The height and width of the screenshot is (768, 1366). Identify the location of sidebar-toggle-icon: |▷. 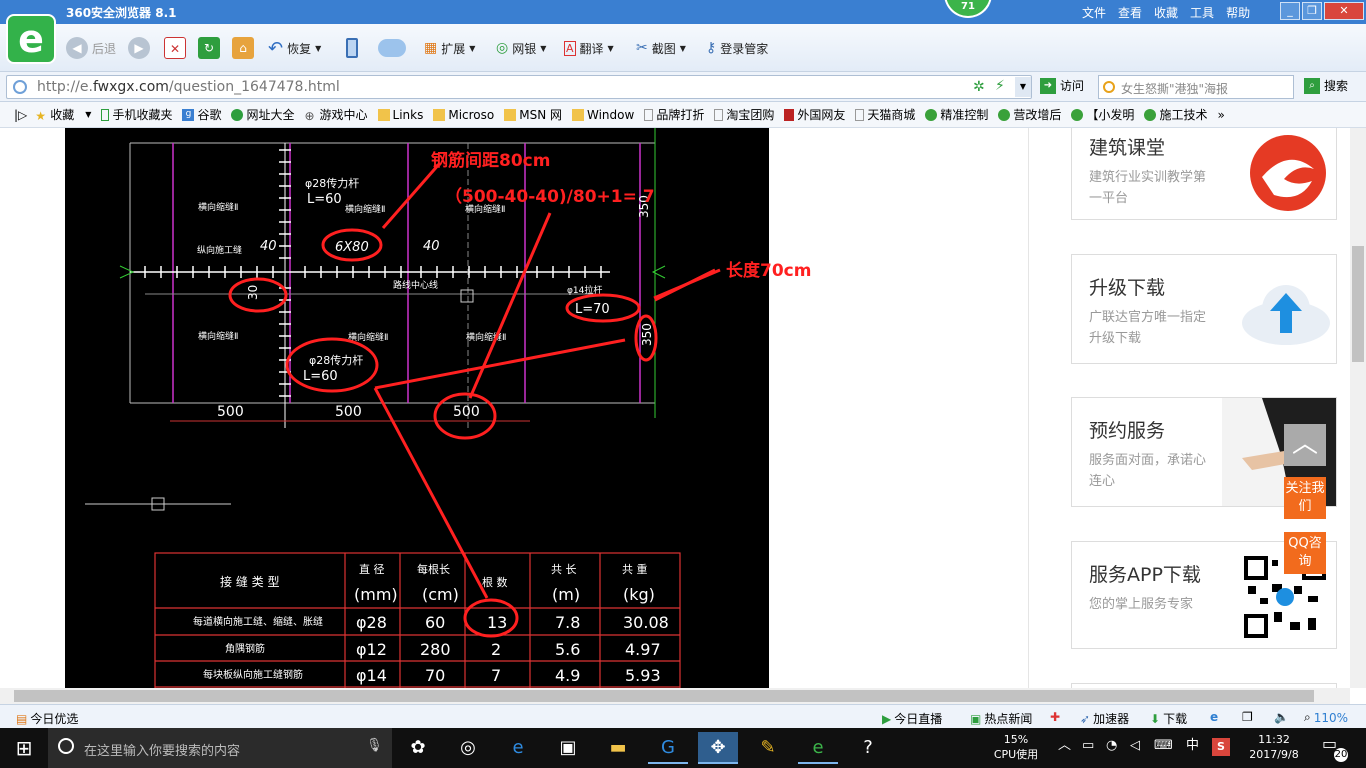
(20, 115).